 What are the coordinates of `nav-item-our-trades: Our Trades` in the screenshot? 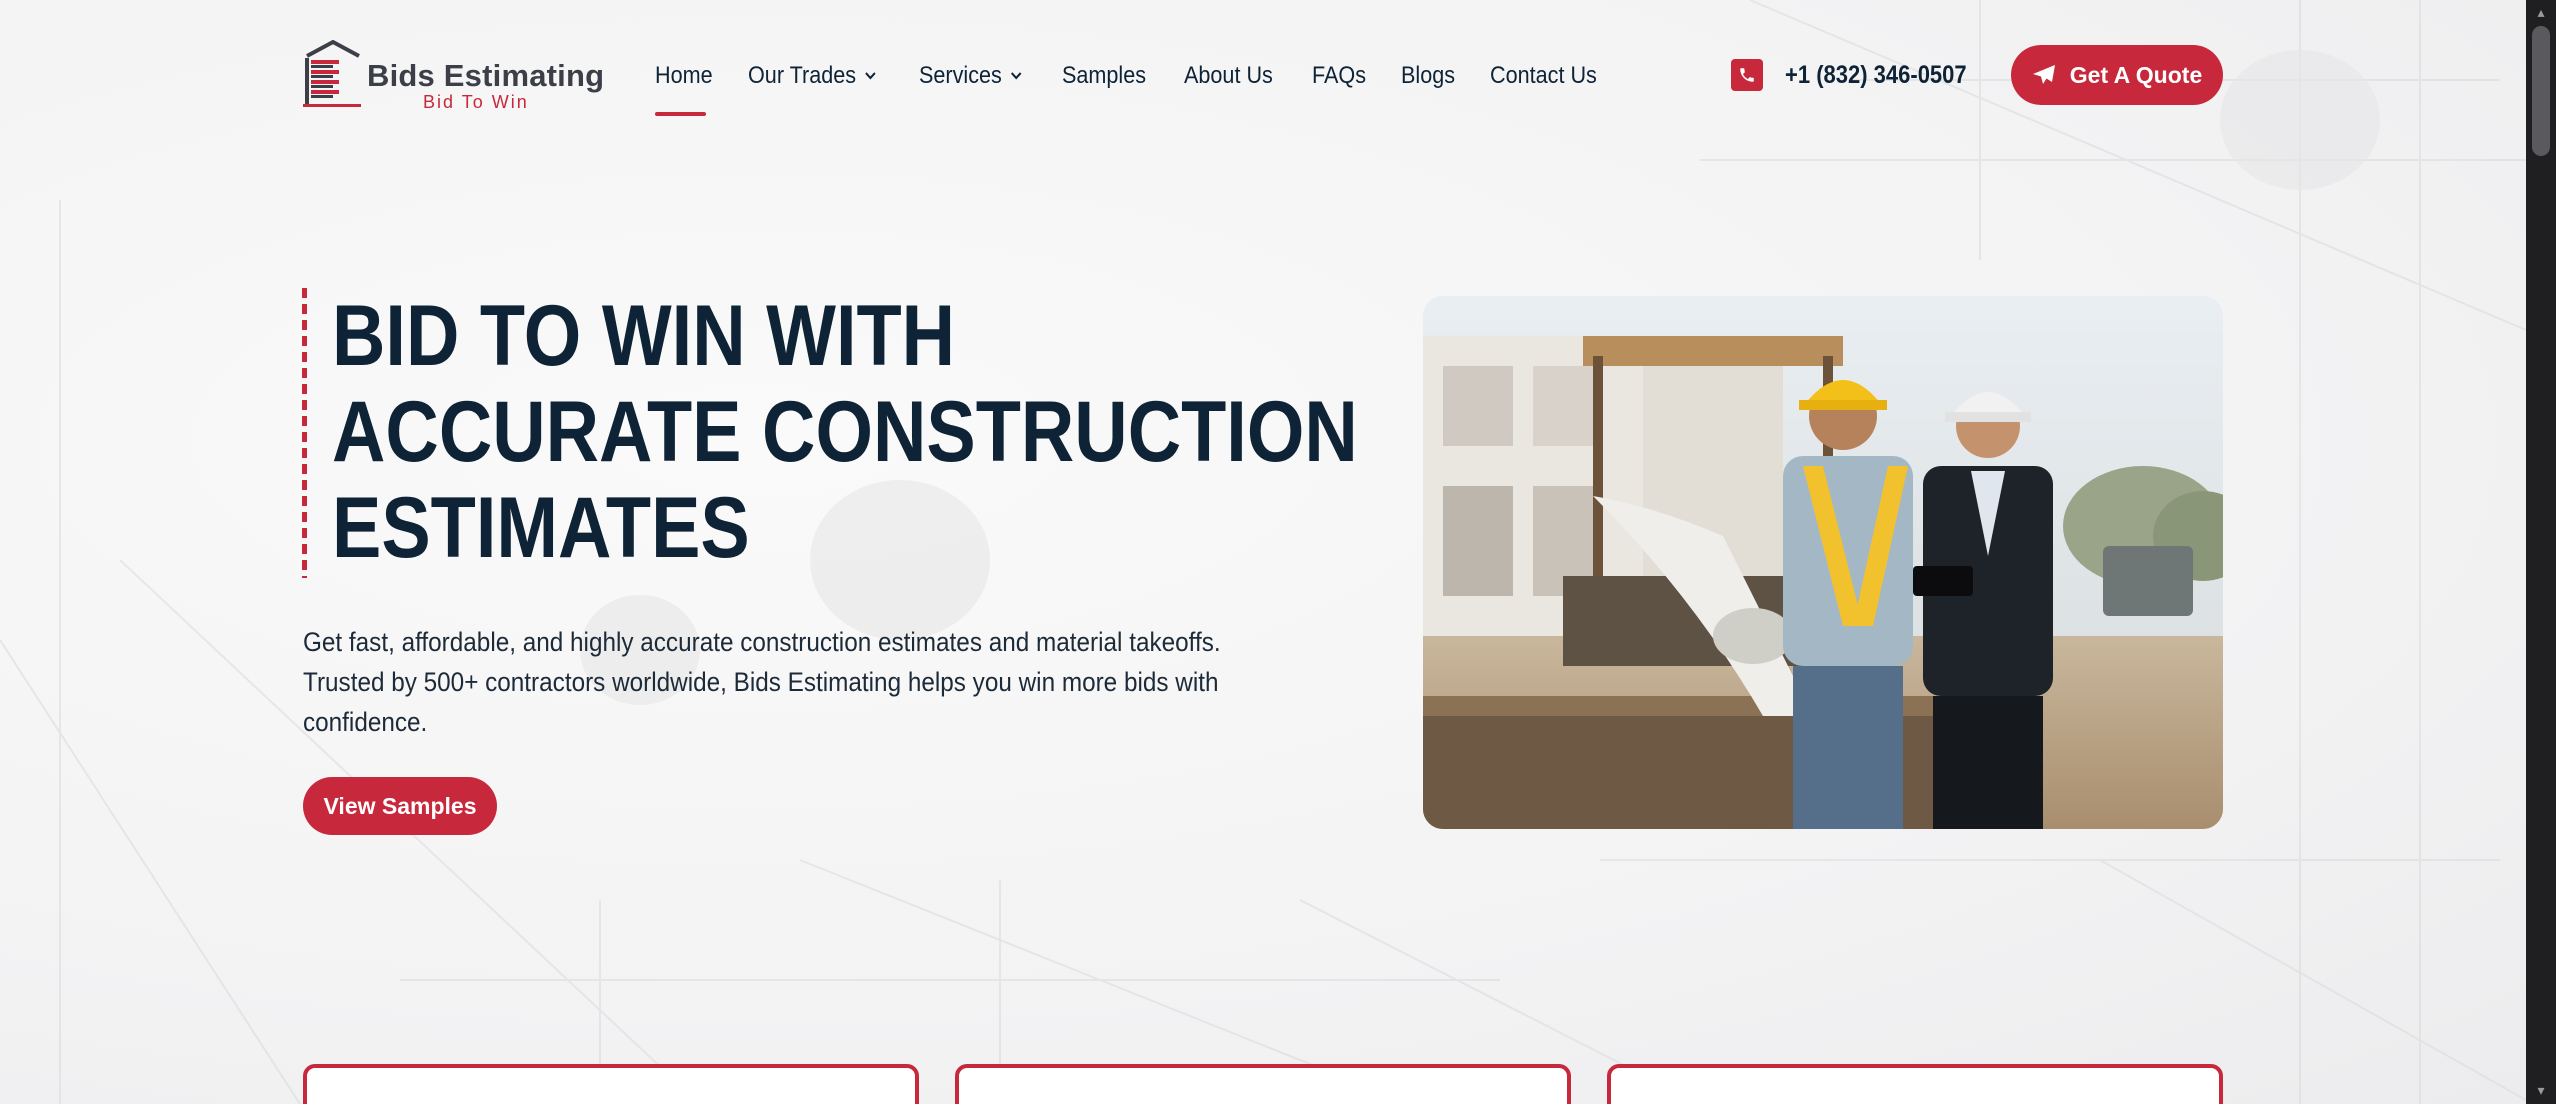 It's located at (812, 76).